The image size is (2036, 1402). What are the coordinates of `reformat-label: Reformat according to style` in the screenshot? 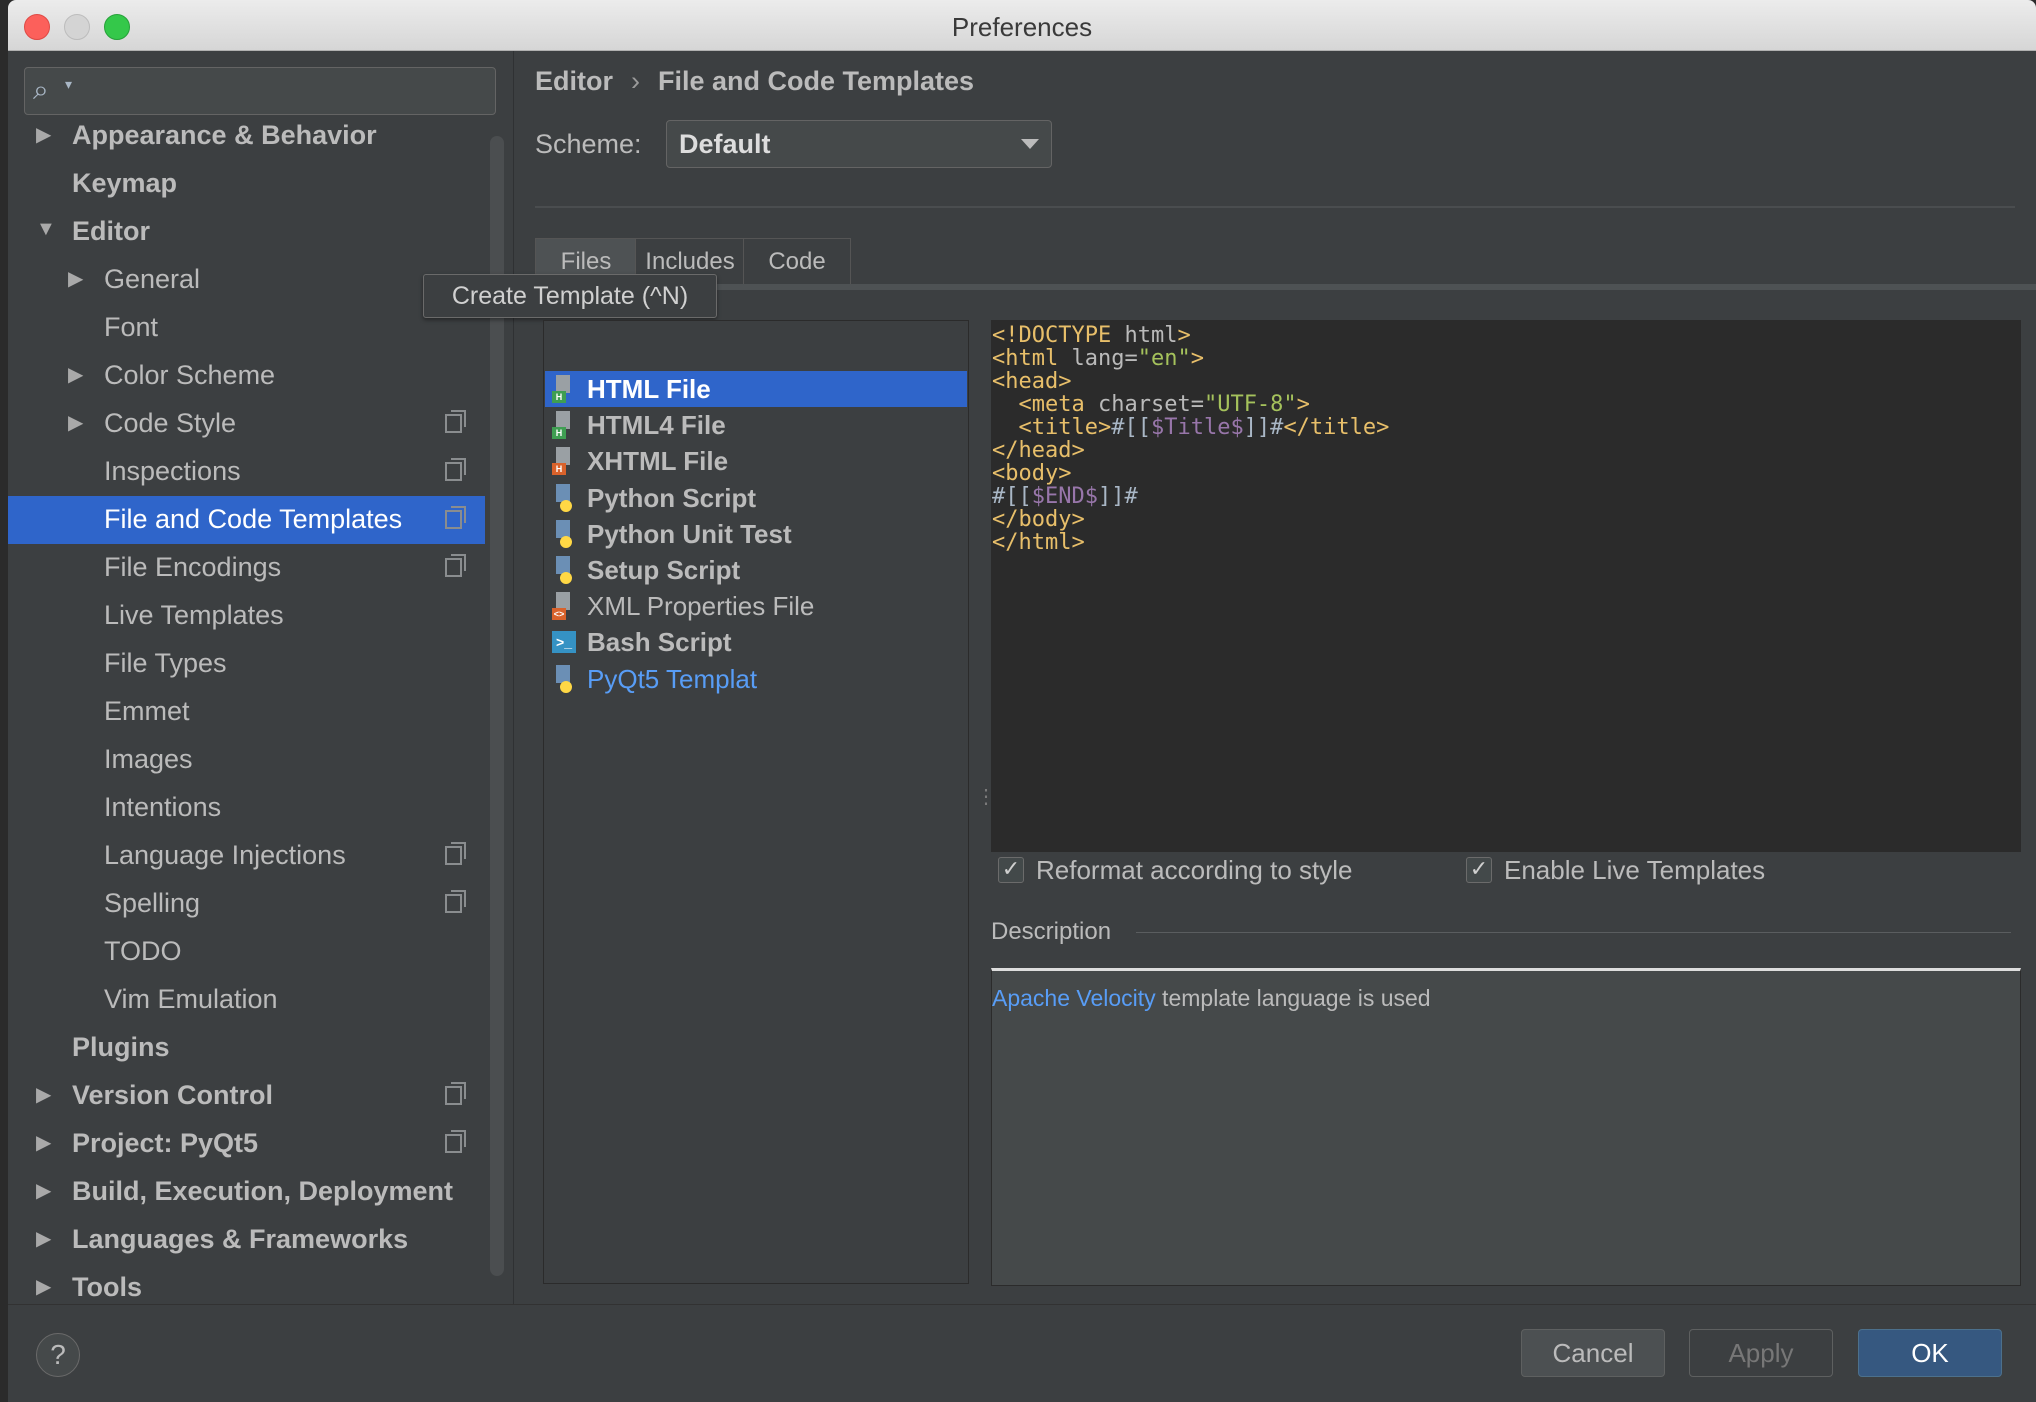 It's located at (1194, 870).